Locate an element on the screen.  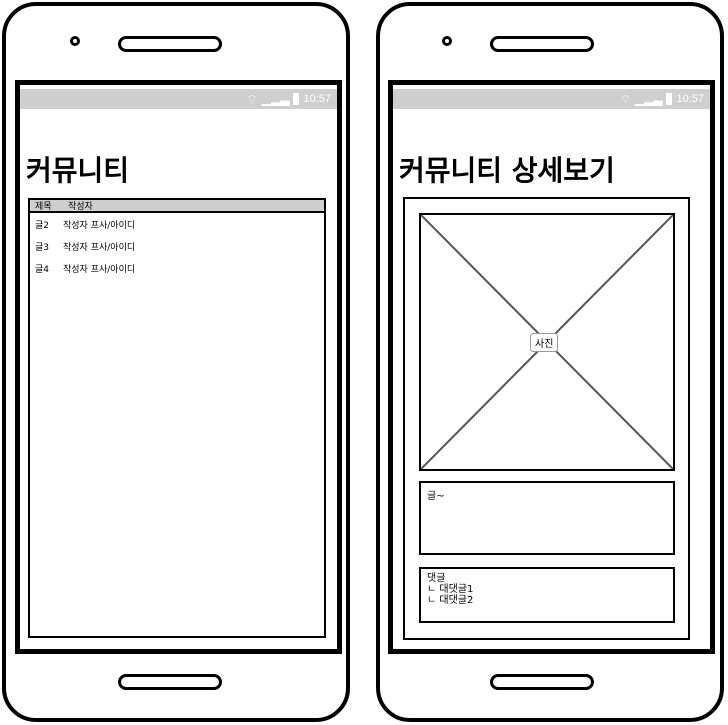
post-title: 글3 is located at coordinates (42, 248).